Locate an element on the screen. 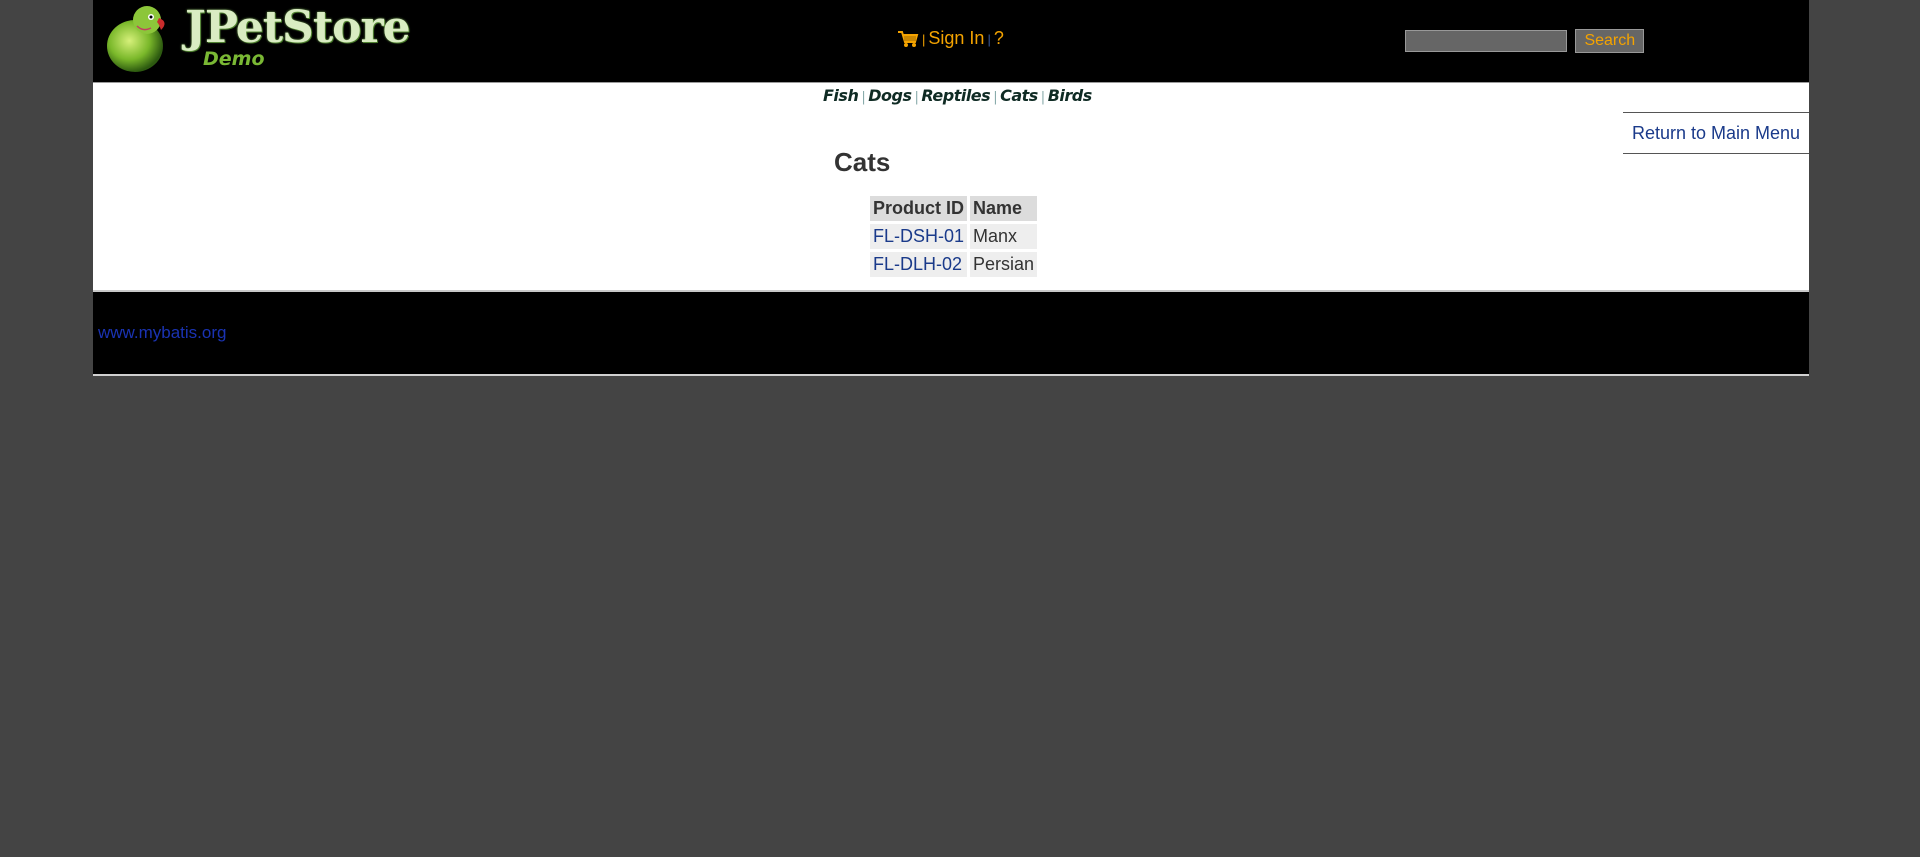  product-id-cell: FL-DLH-02 is located at coordinates (919, 264).